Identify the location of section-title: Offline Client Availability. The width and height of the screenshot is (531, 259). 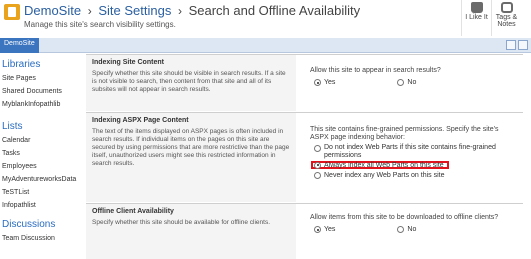
(133, 211).